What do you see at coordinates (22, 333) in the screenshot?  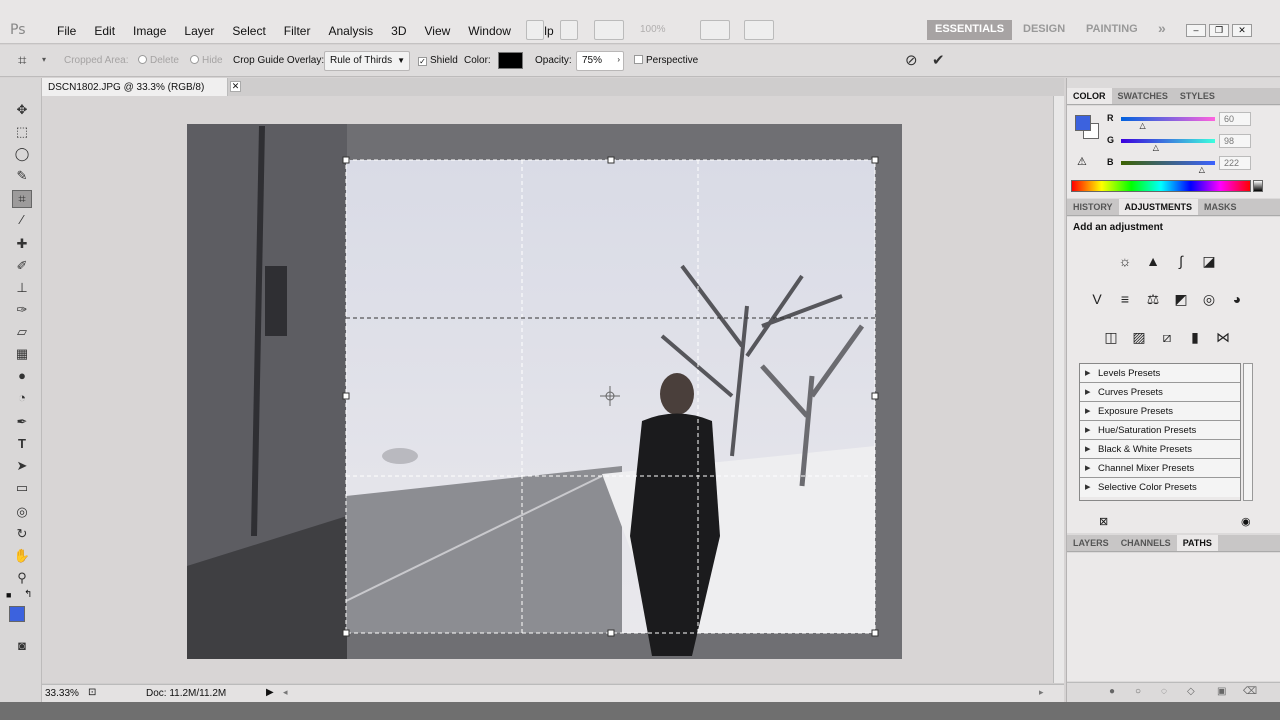 I see `eraser-tool-icon: ▱` at bounding box center [22, 333].